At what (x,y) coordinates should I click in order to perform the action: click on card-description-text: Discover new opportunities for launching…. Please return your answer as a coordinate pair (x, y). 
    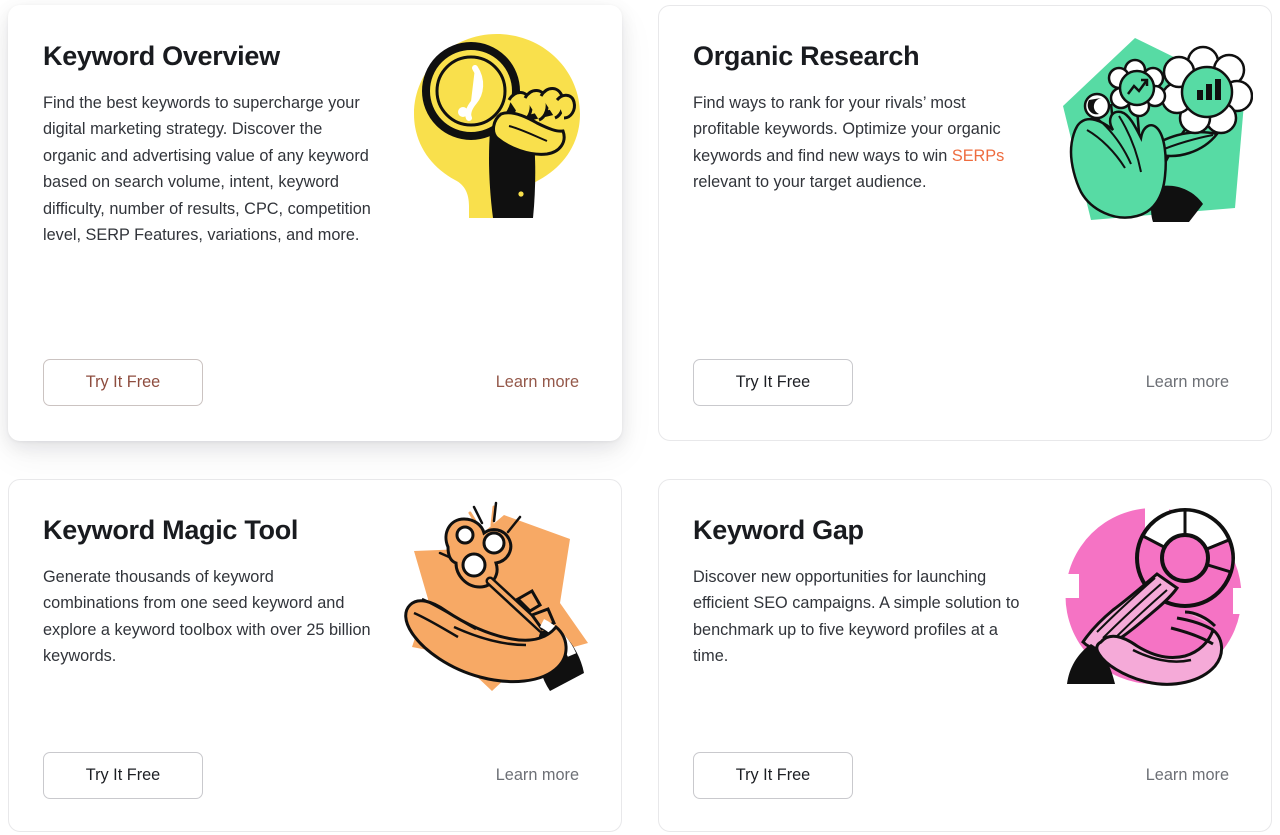
    Looking at the image, I should click on (856, 616).